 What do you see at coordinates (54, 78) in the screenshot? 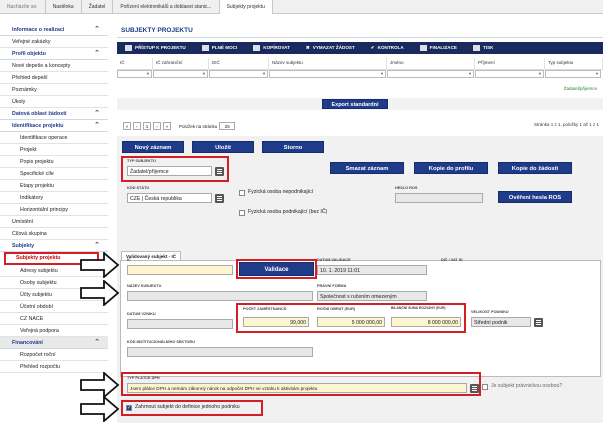
I see `sidebar-item: Přehled depeší` at bounding box center [54, 78].